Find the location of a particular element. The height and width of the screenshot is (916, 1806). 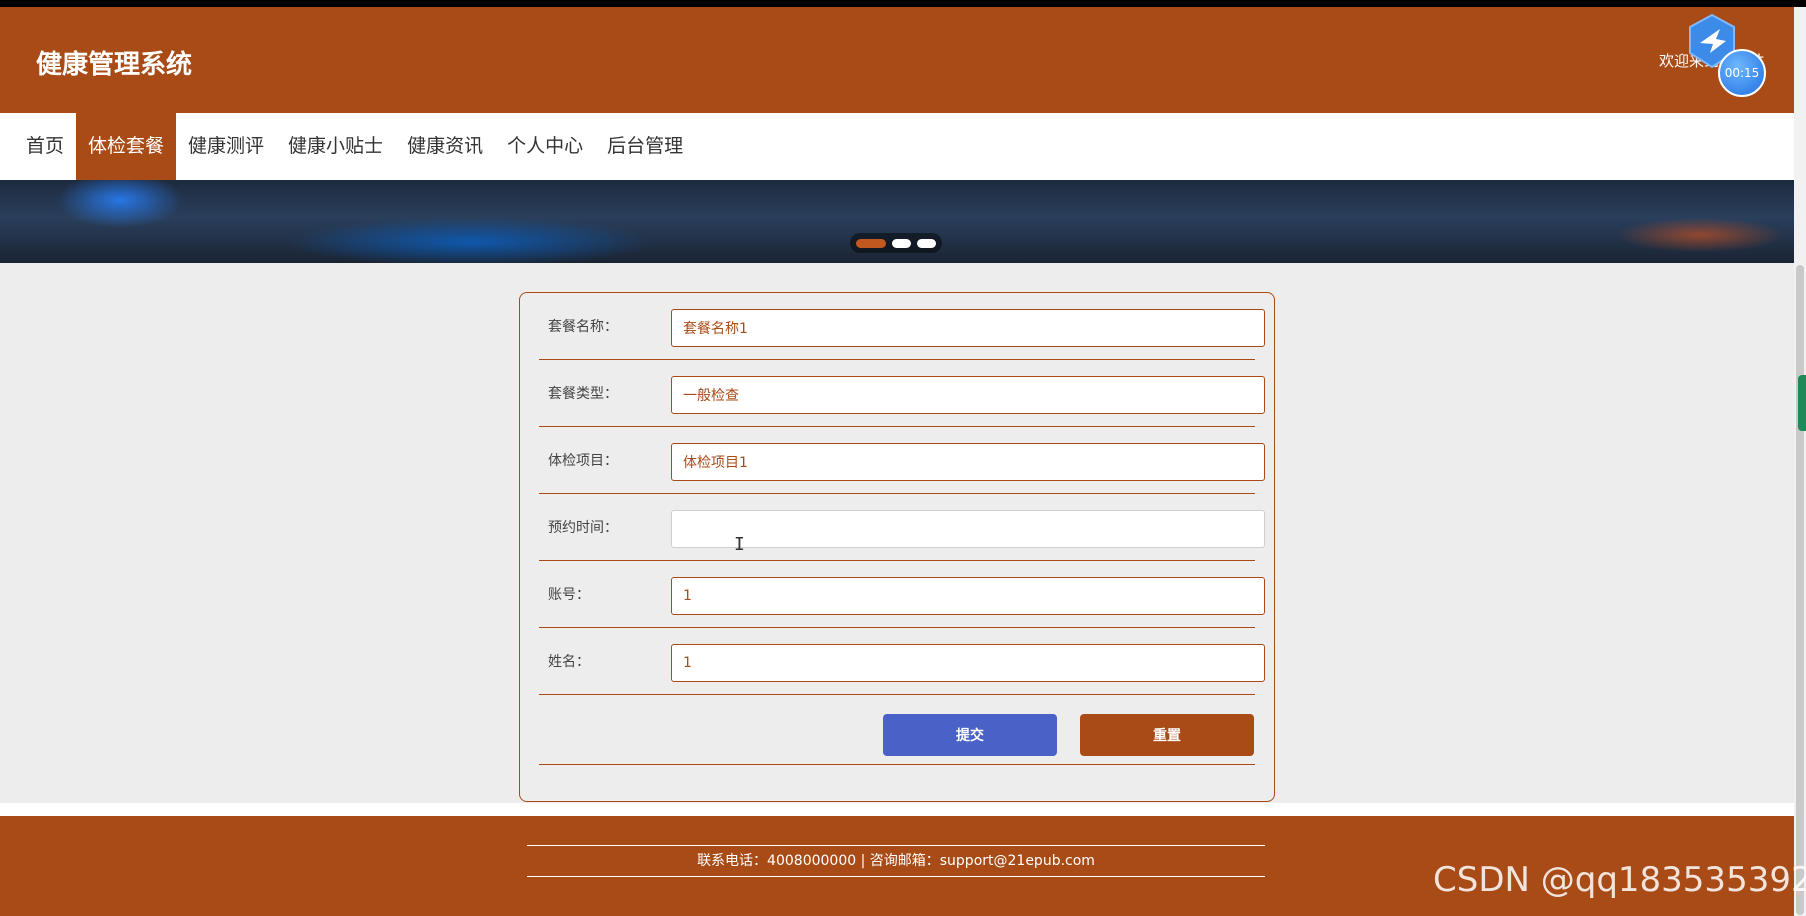

scrollbar-thumb is located at coordinates (1800, 590).